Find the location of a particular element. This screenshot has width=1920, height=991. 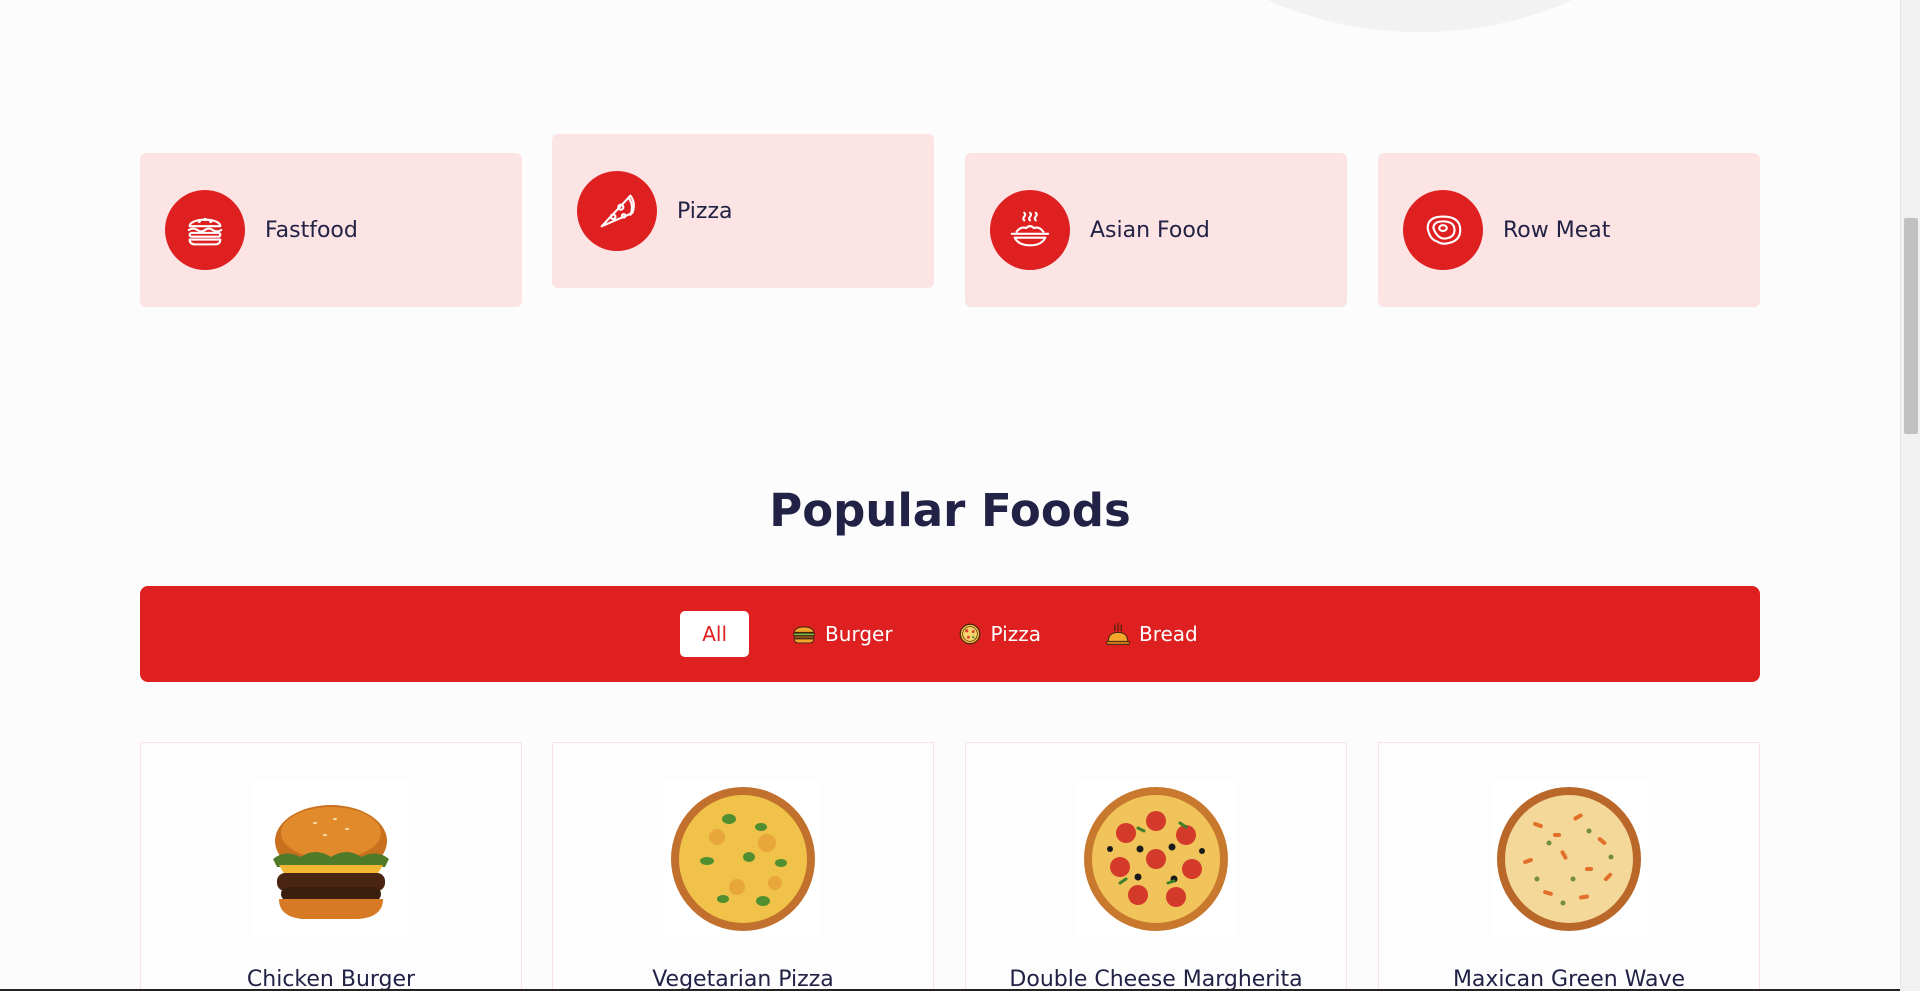

page-scrollbar is located at coordinates (1910, 495).